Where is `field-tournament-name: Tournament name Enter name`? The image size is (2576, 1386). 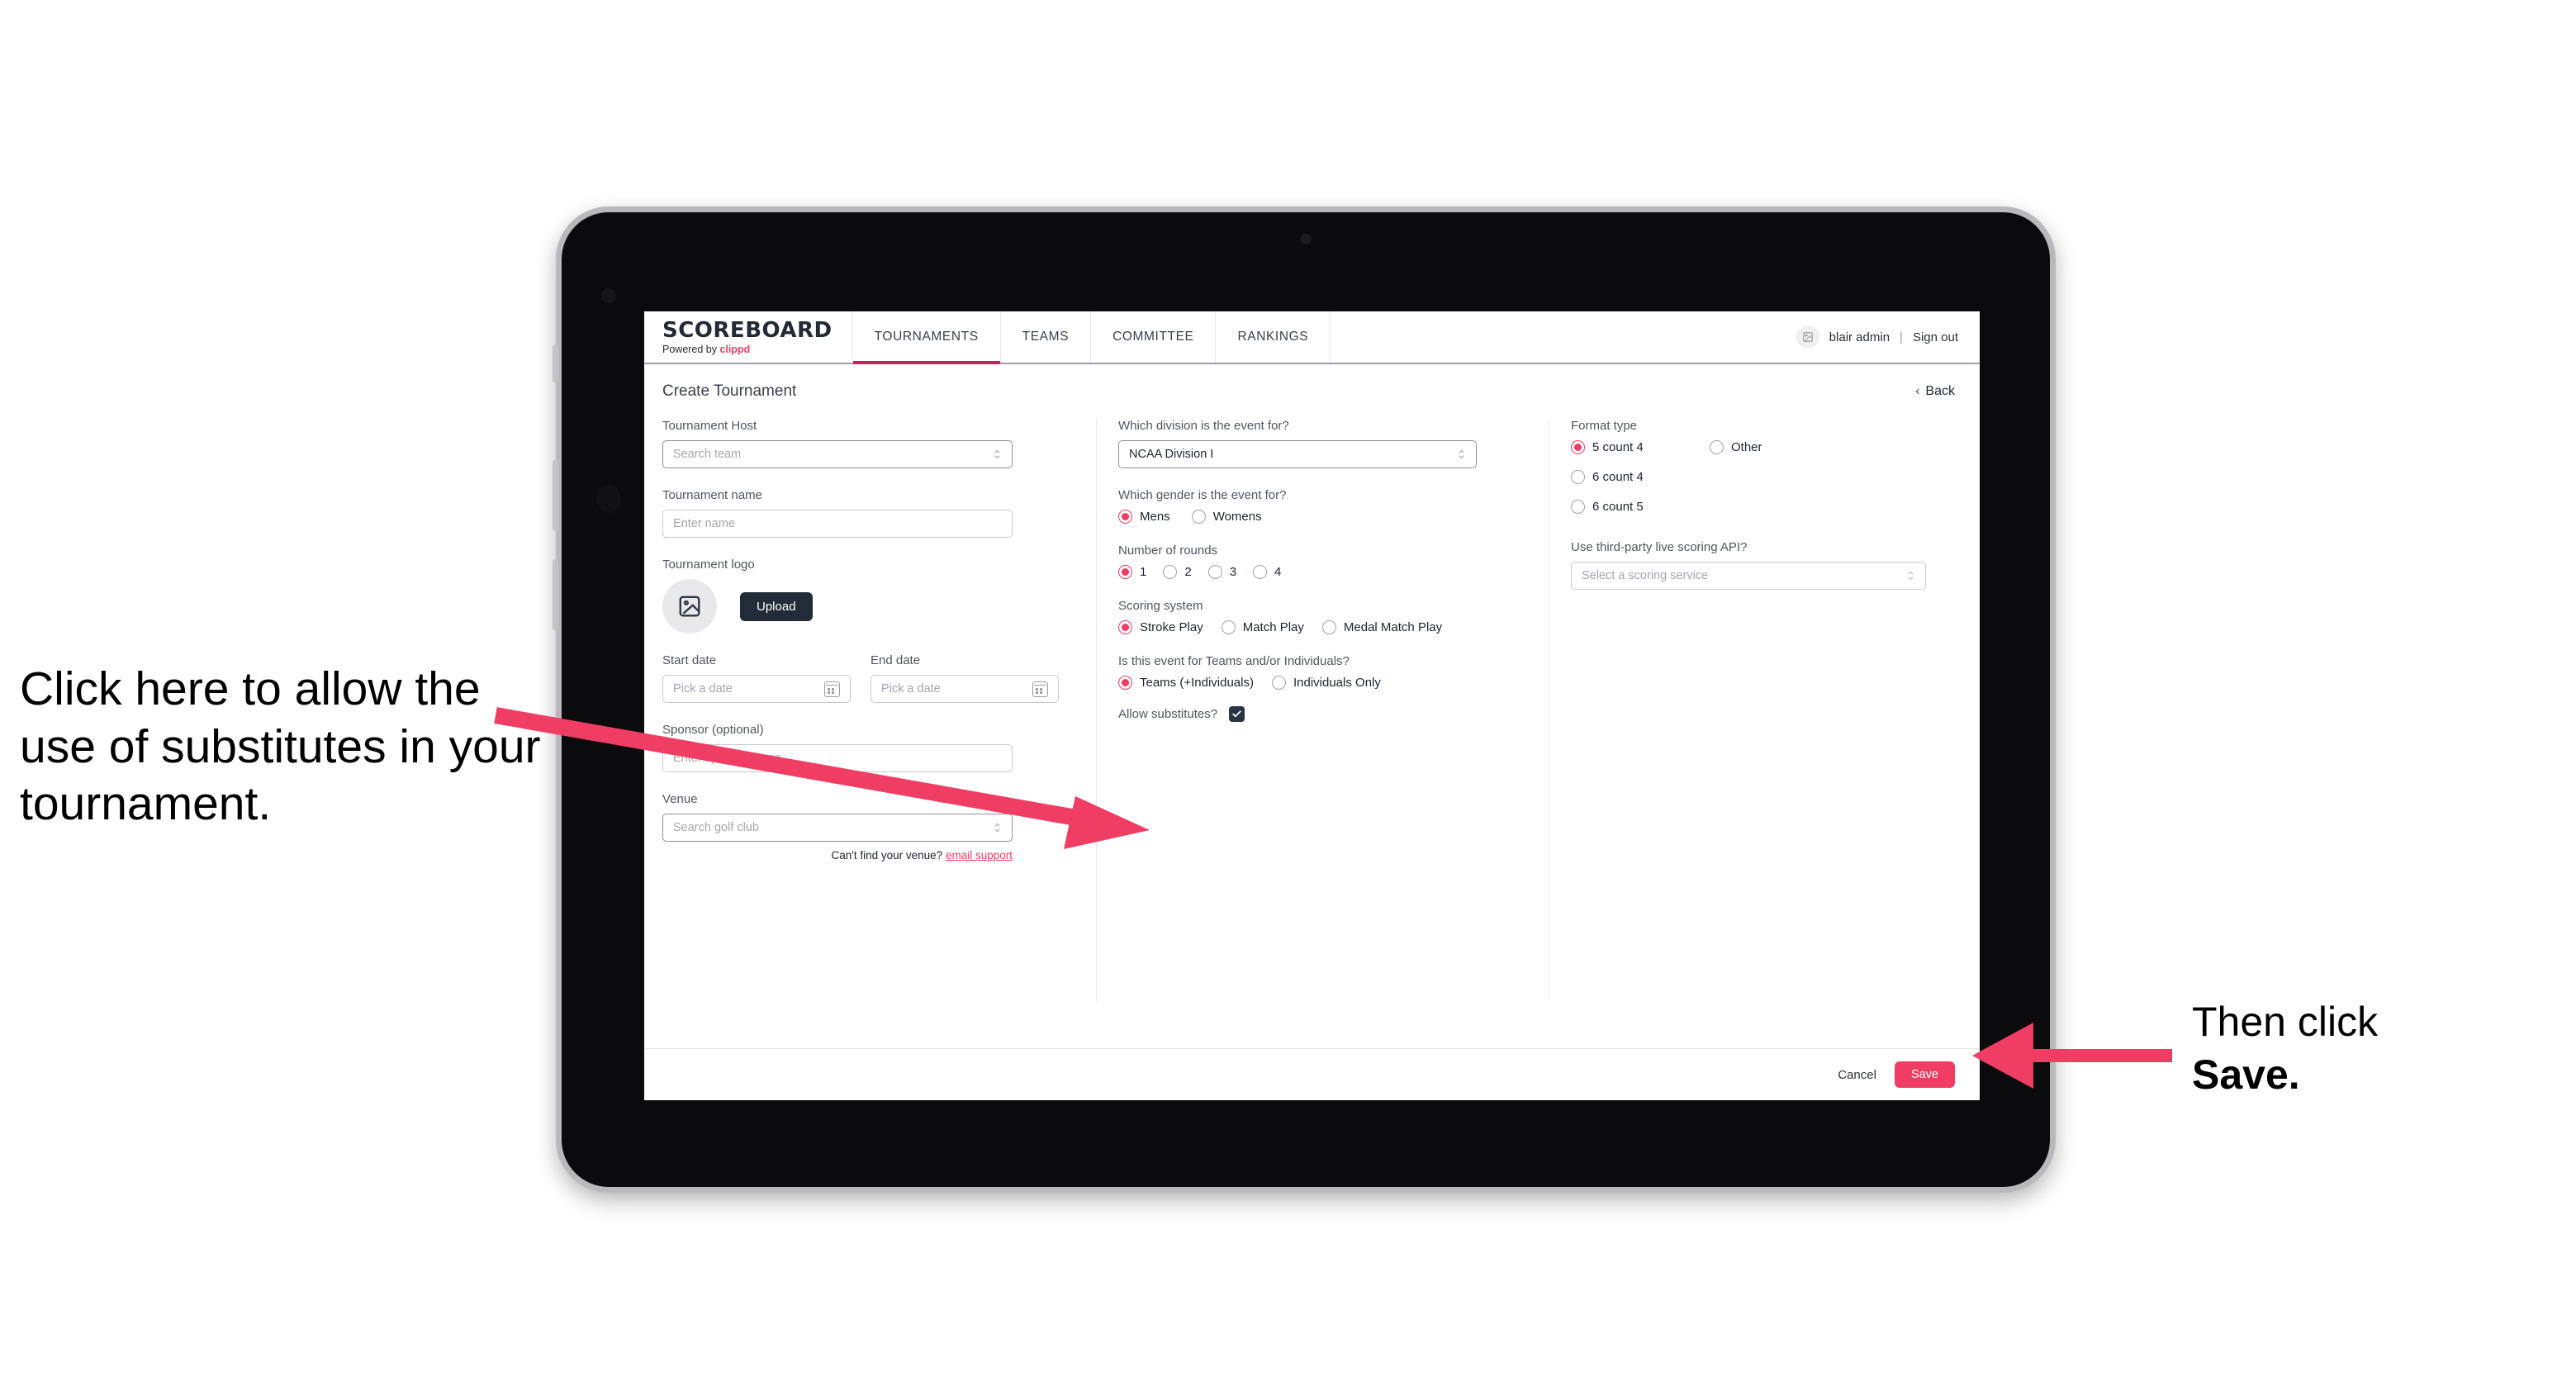
field-tournament-name: Tournament name Enter name is located at coordinates (879, 513).